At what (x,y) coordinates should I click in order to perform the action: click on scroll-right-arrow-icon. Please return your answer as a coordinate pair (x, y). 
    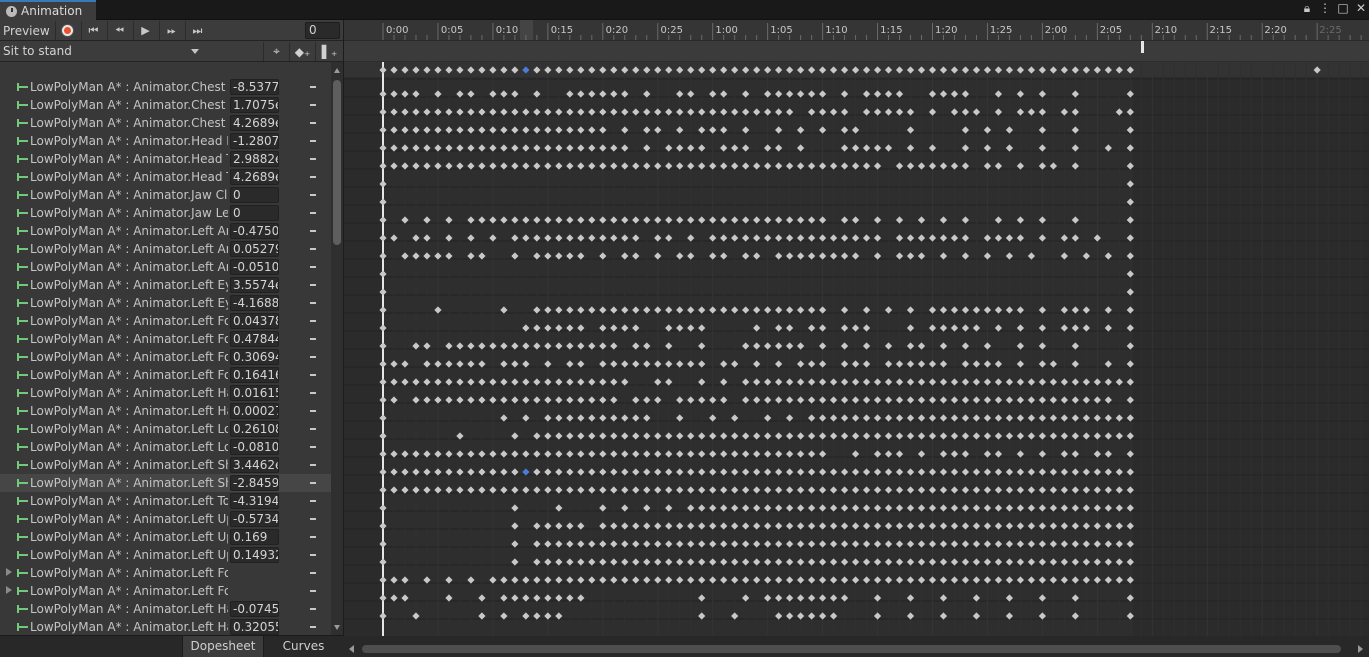
    Looking at the image, I should click on (1360, 649).